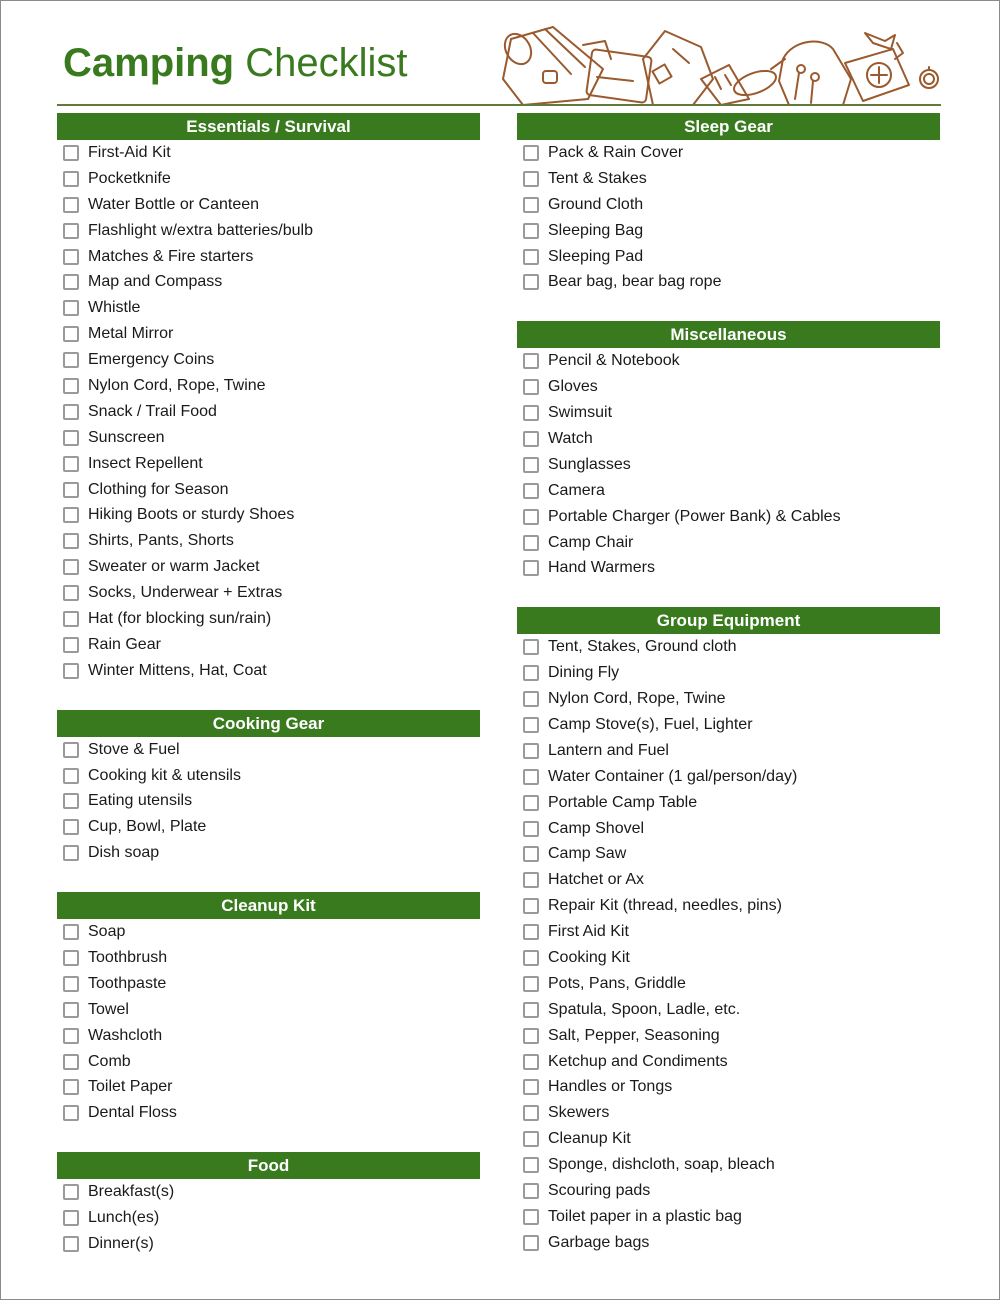  Describe the element at coordinates (268, 984) in the screenshot. I see `checklist-item: Toothpaste` at that location.